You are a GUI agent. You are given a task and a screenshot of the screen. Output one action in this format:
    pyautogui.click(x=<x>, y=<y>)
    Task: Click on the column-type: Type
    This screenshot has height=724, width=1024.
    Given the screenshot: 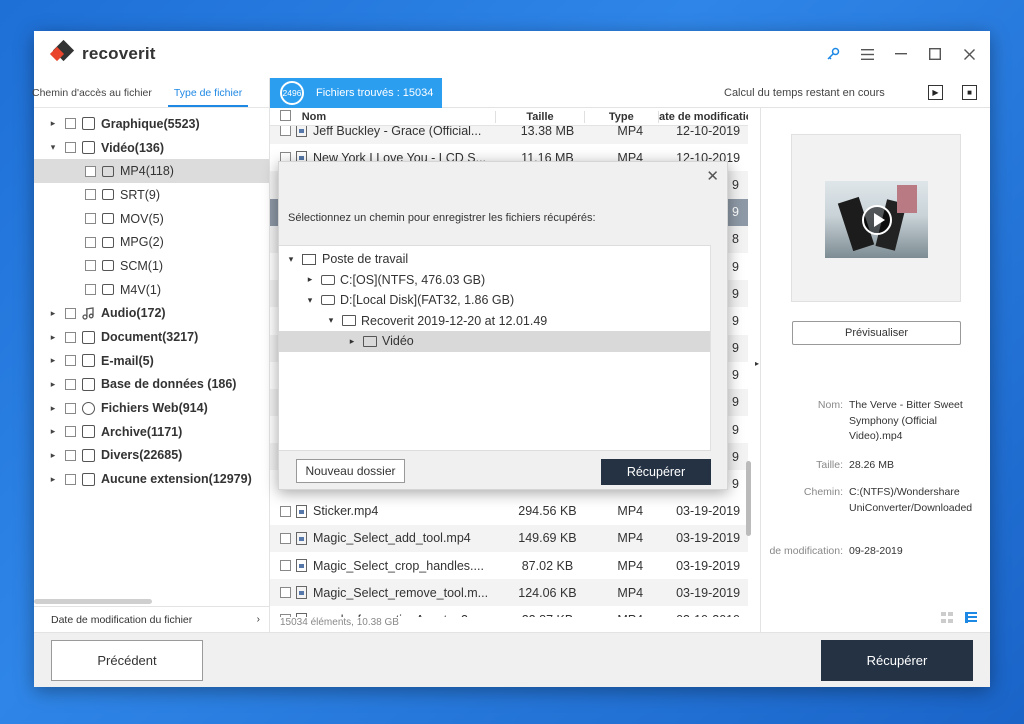 What is the action you would take?
    pyautogui.click(x=620, y=116)
    